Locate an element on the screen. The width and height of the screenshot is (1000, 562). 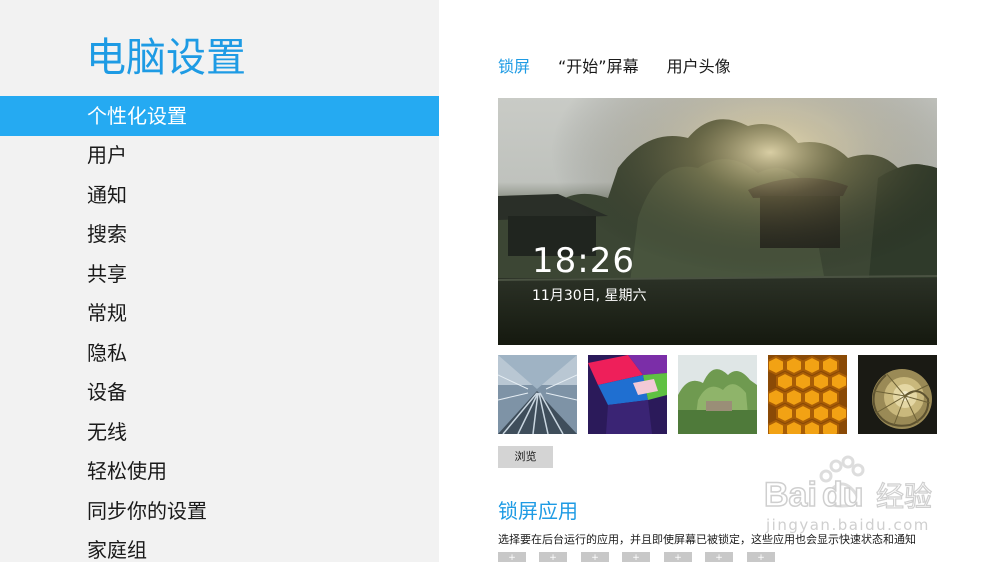
thumbnail-tunnel-rails is located at coordinates (537, 394).